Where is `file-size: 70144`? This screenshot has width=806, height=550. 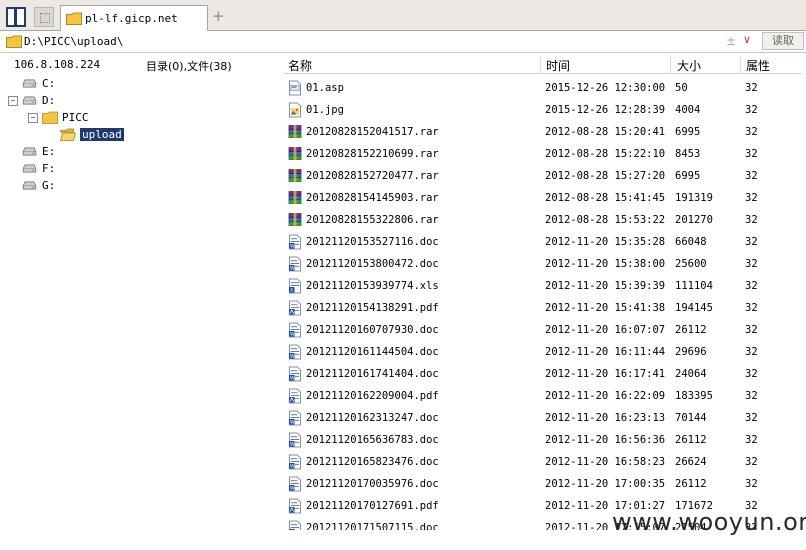 file-size: 70144 is located at coordinates (691, 418).